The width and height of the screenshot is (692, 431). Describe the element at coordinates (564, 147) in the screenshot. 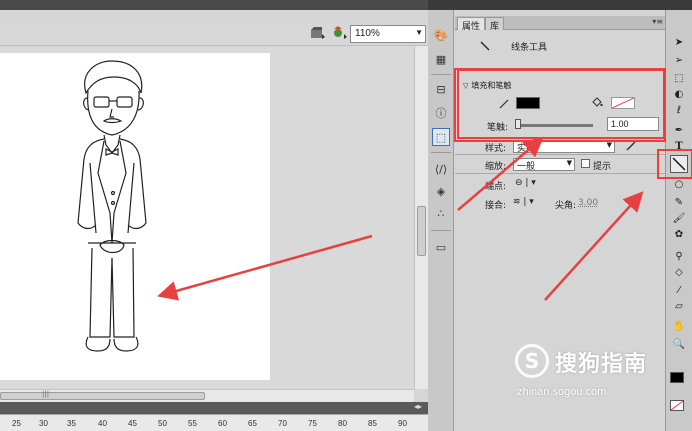

I see `style-select: 实线 ▼` at that location.